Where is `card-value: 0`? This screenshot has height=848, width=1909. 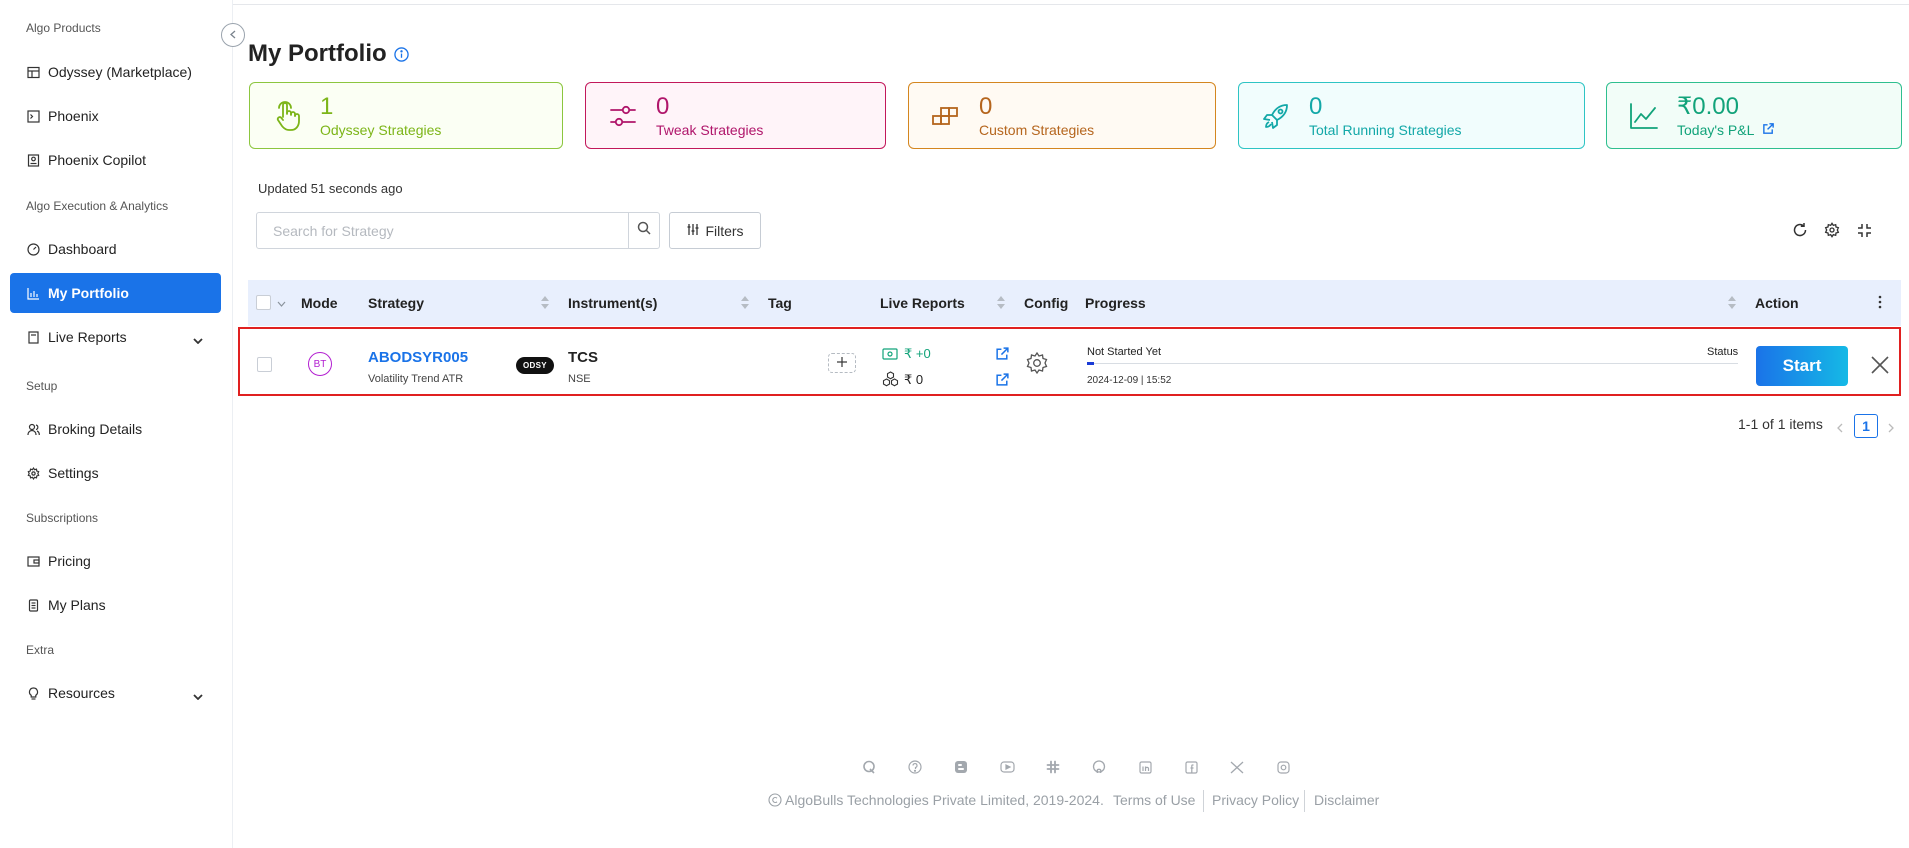 card-value: 0 is located at coordinates (663, 106).